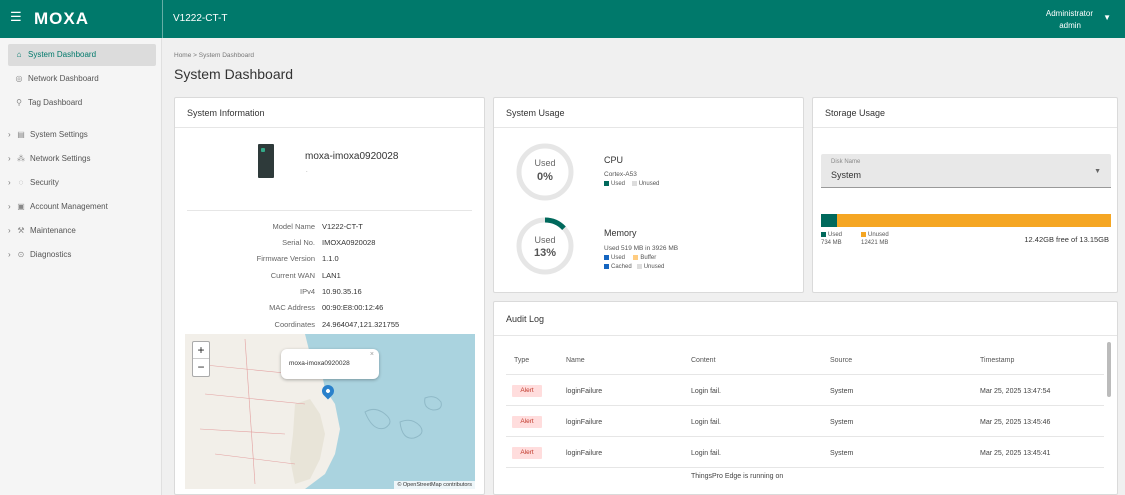  Describe the element at coordinates (641, 248) in the screenshot. I see `memory-usage: Used 519 MB in 3926 MB` at that location.